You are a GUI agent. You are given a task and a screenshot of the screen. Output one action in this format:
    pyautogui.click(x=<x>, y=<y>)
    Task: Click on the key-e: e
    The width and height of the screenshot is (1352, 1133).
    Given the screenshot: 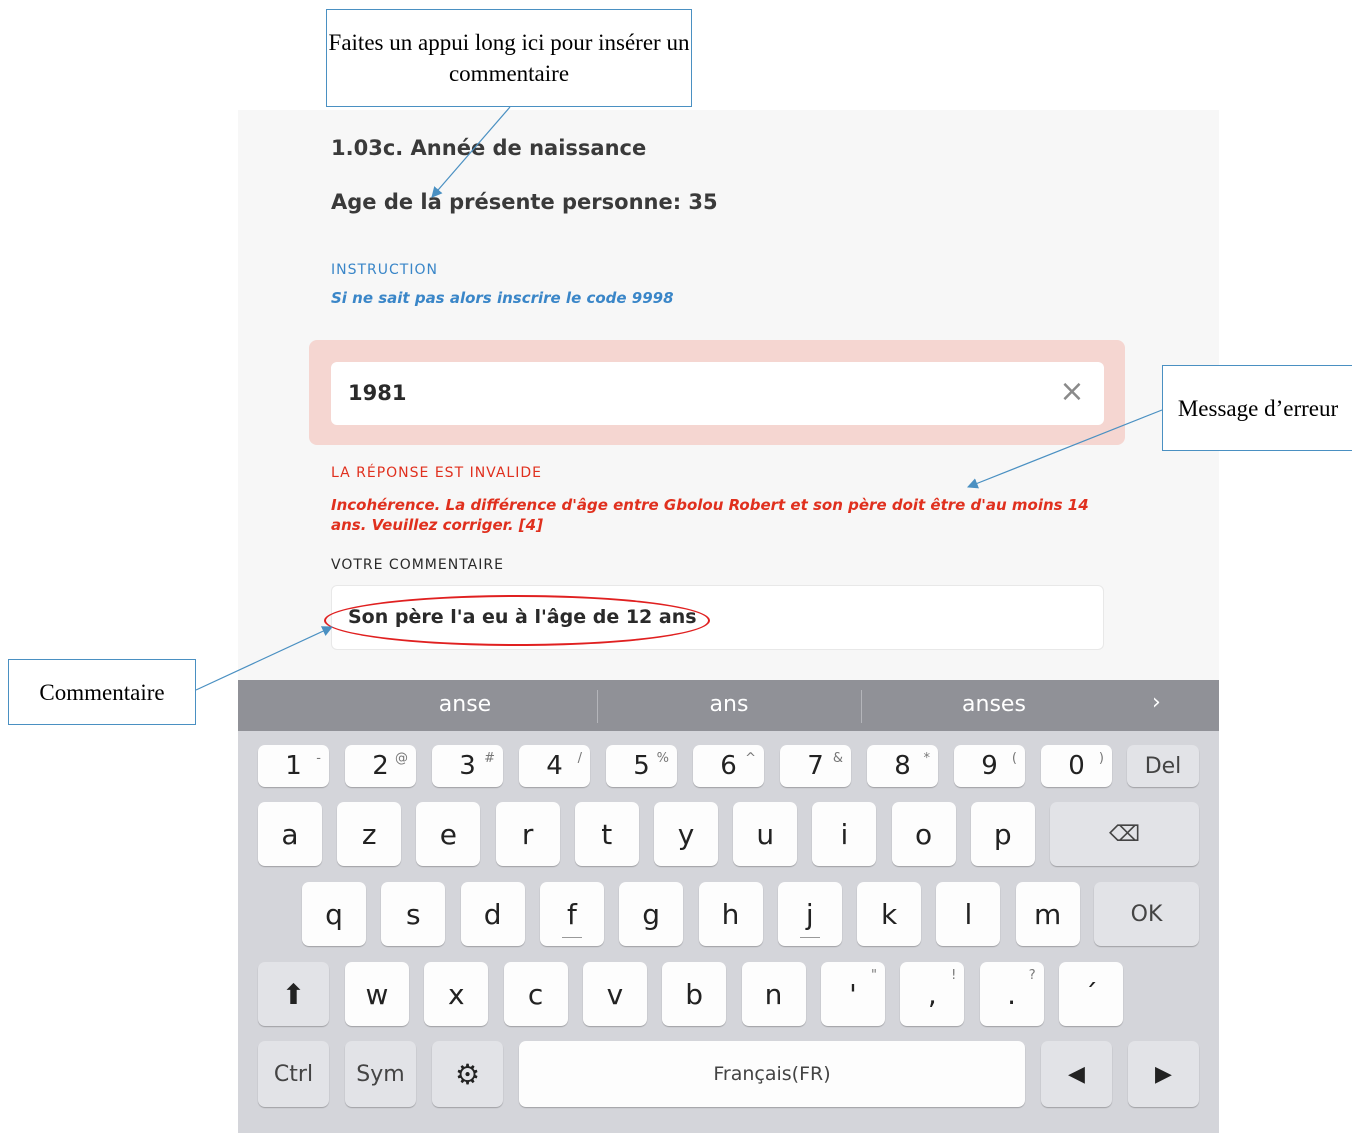 What is the action you would take?
    pyautogui.click(x=448, y=834)
    